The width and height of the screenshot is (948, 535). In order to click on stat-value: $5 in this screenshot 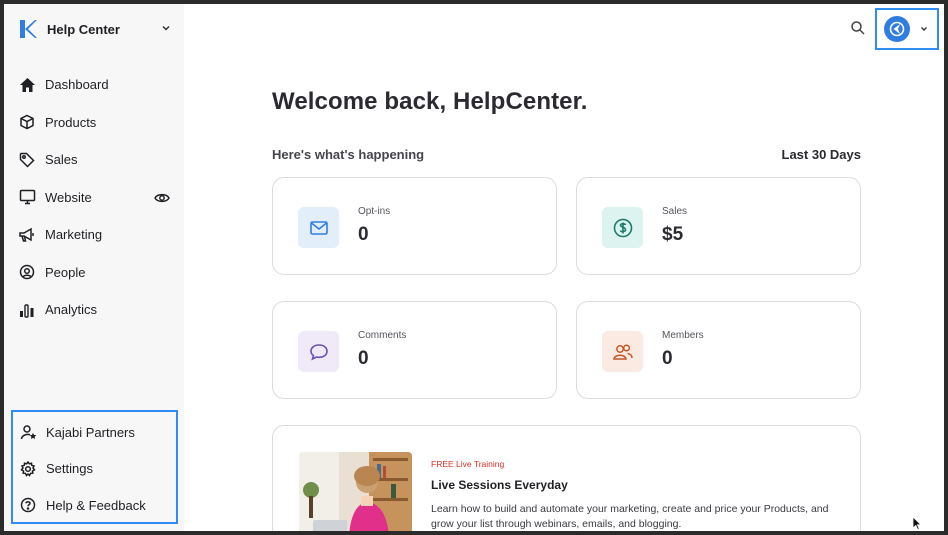, I will do `click(673, 234)`.